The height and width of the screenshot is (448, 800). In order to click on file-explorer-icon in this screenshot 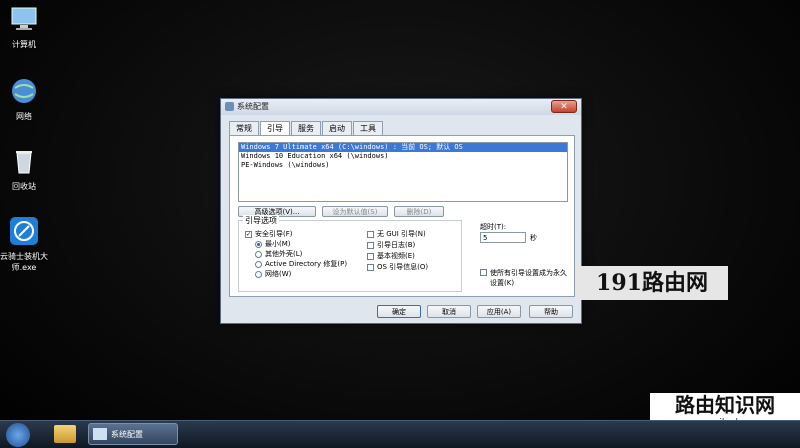, I will do `click(65, 434)`.